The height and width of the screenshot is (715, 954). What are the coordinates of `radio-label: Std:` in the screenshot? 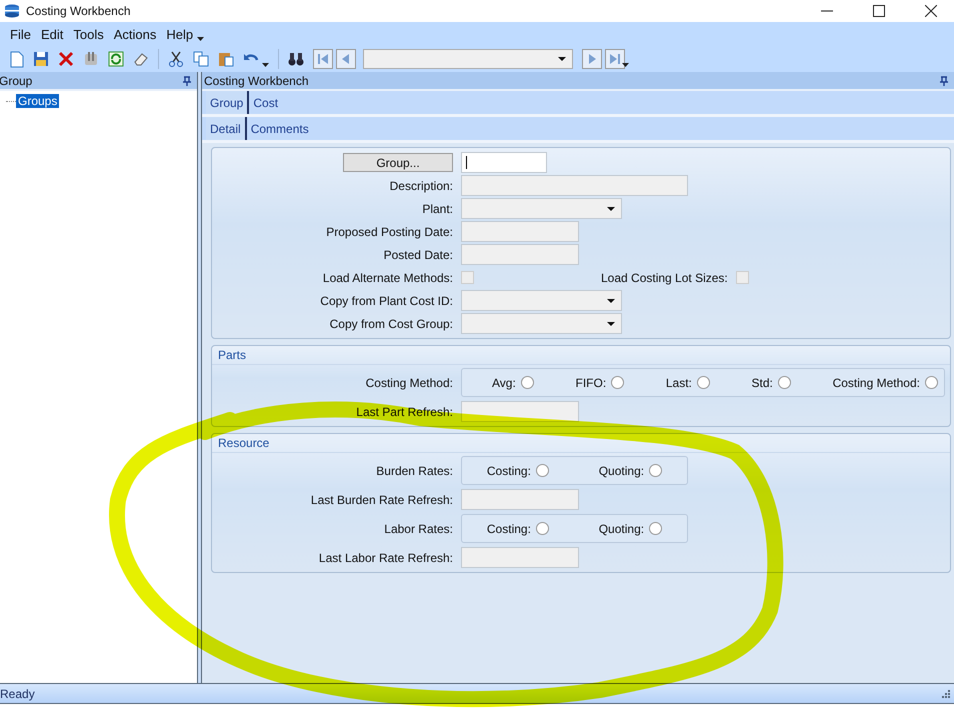 It's located at (762, 383).